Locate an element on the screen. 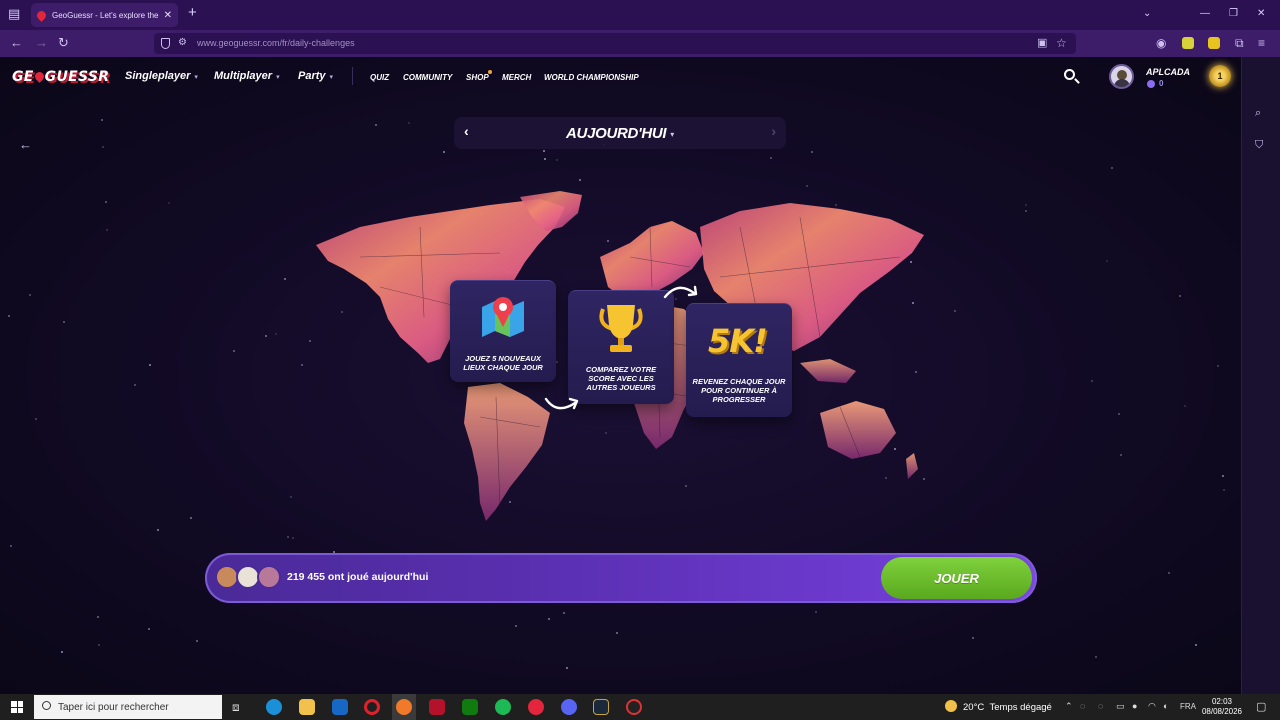 The height and width of the screenshot is (720, 1280). back-icon: ← is located at coordinates (16, 43).